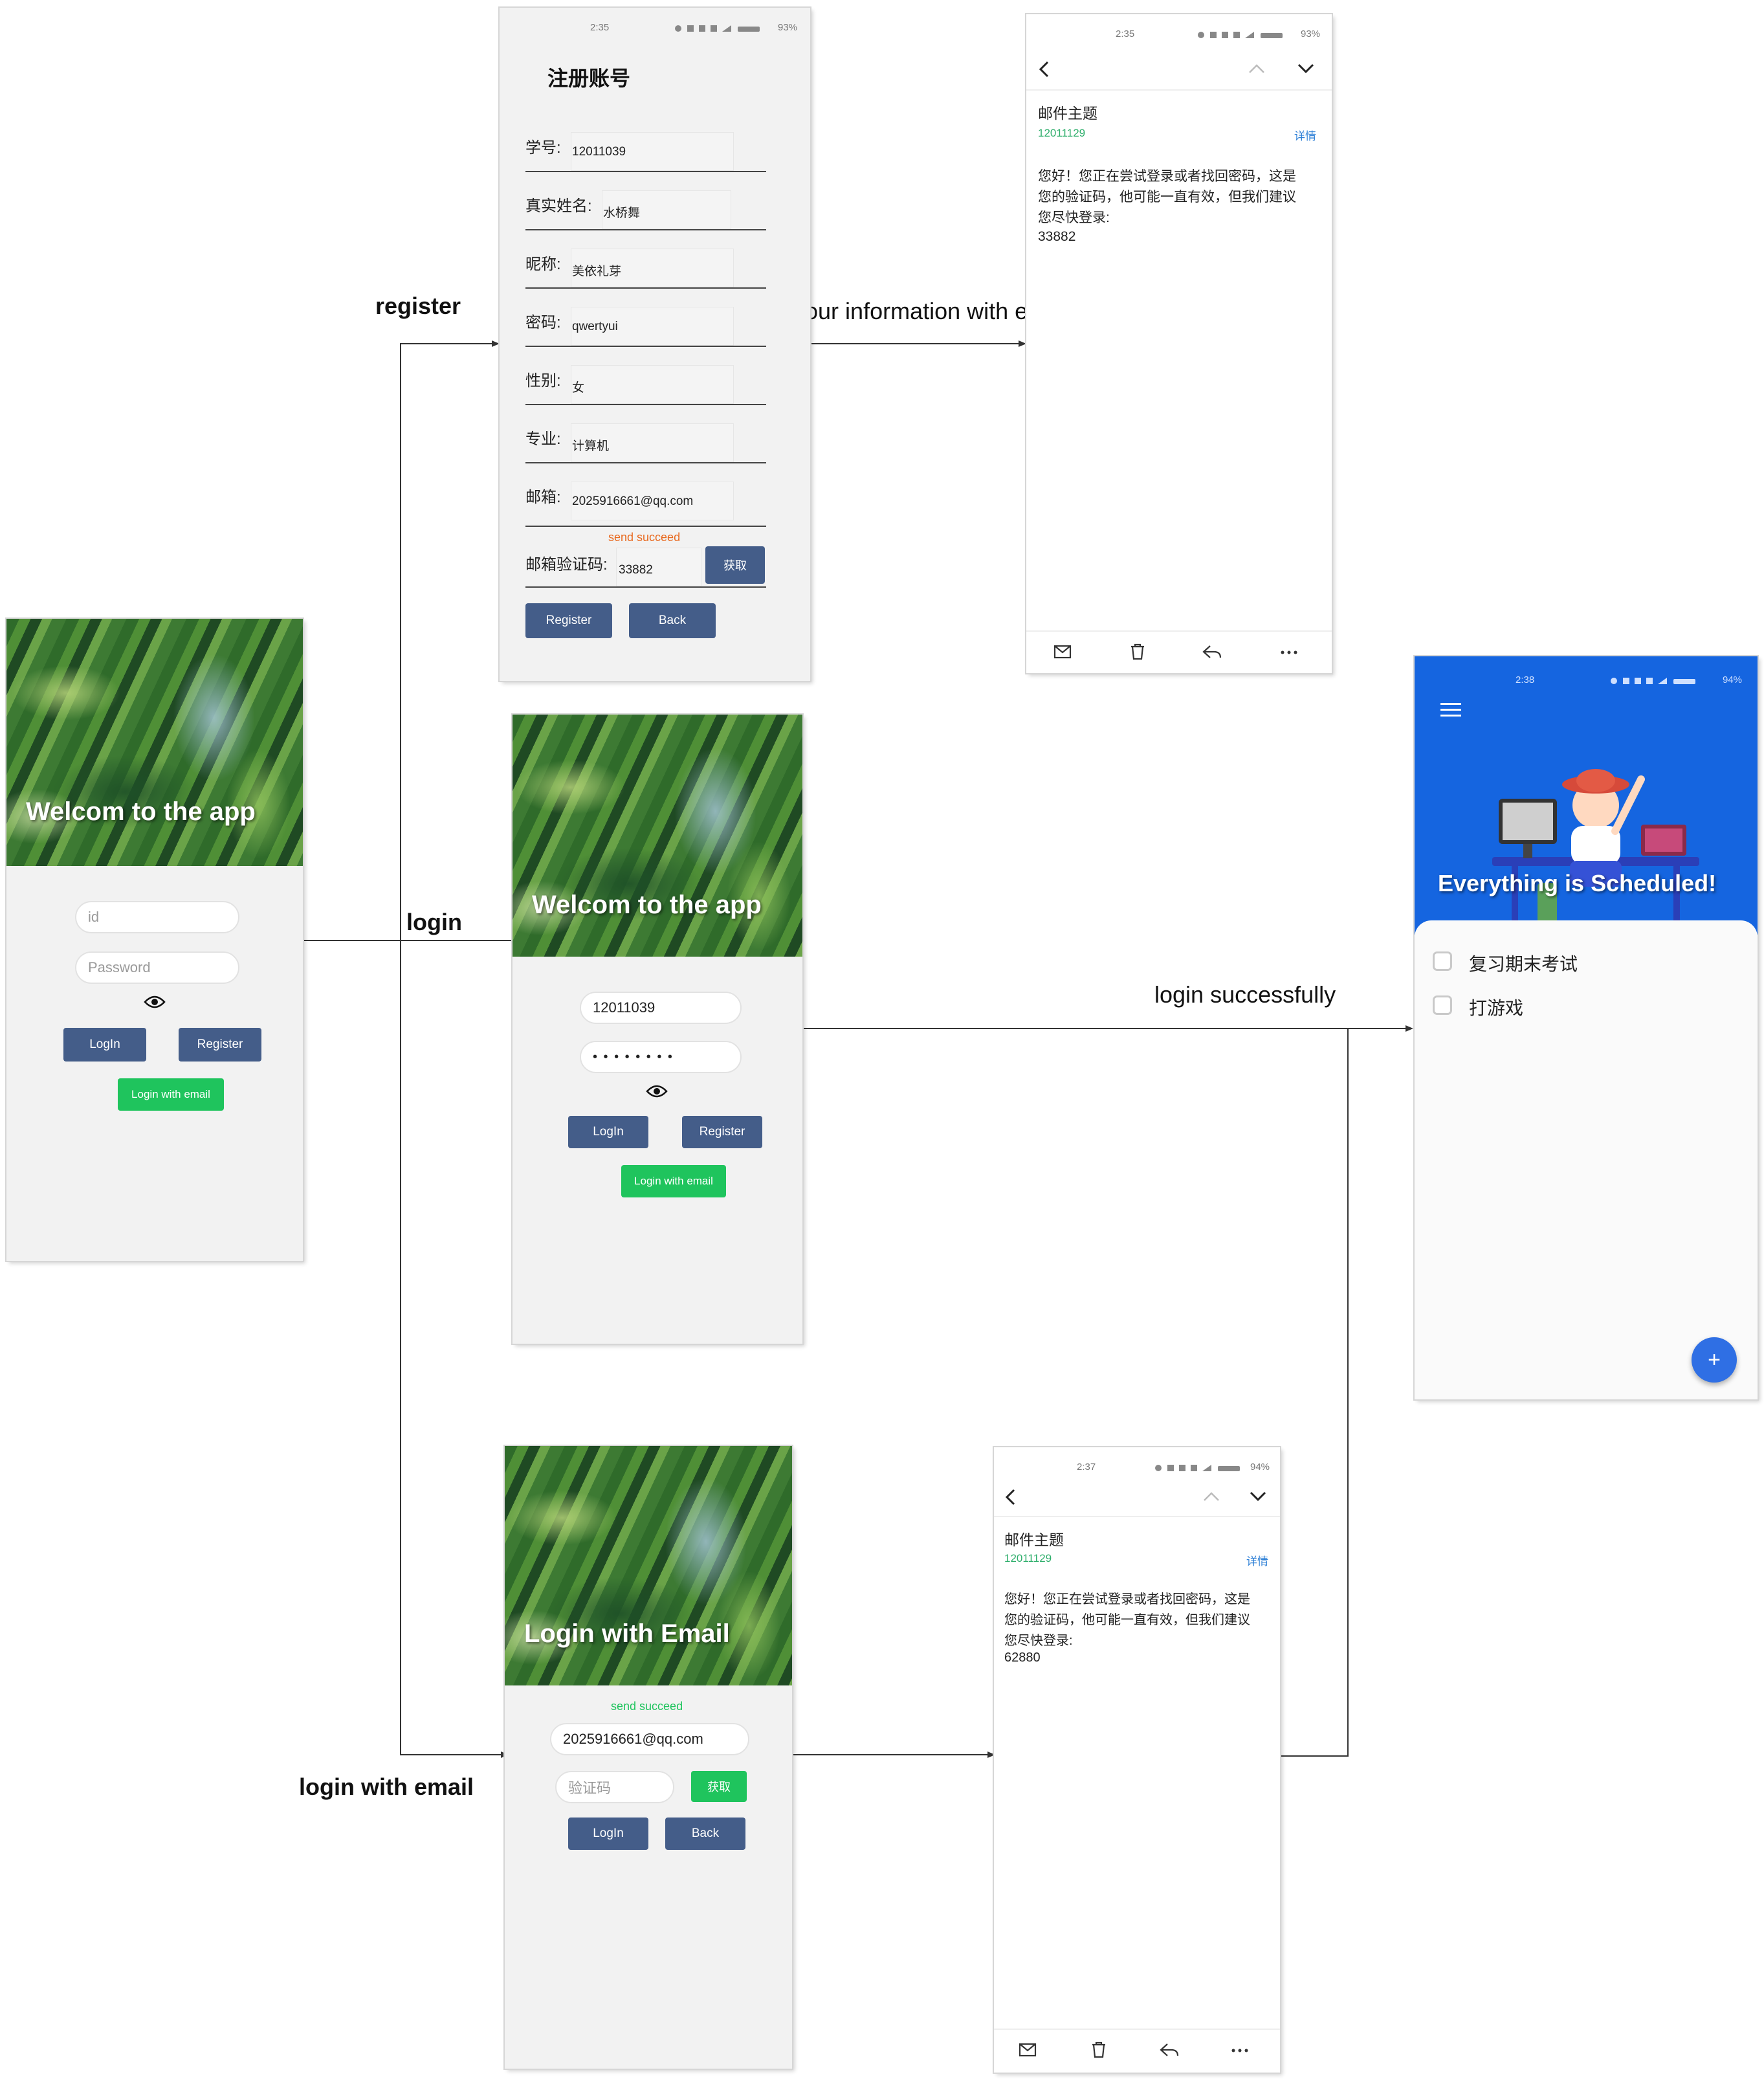 The height and width of the screenshot is (2079, 1764). What do you see at coordinates (1022, 1658) in the screenshot?
I see `mail-code: 62880` at bounding box center [1022, 1658].